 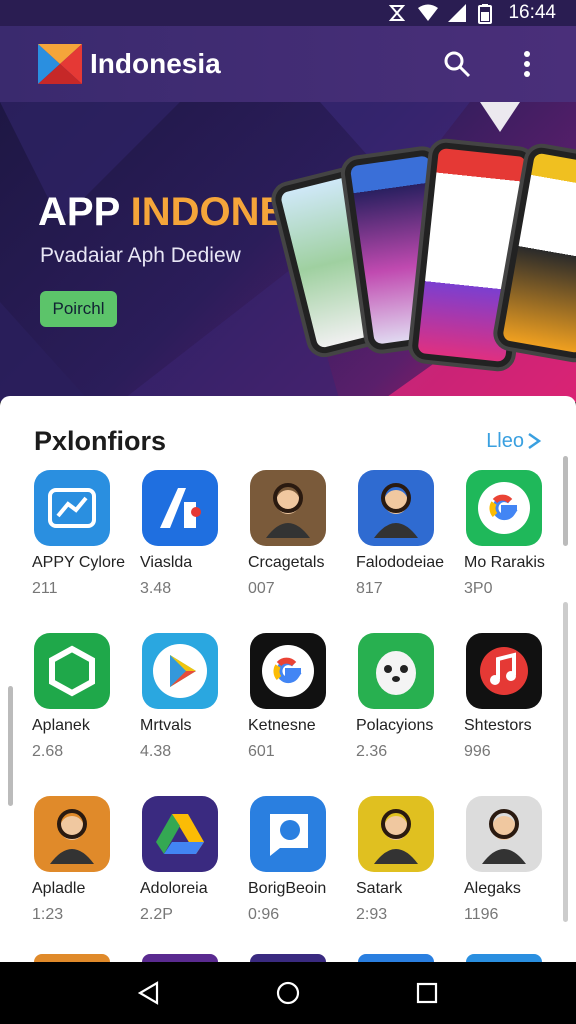 What do you see at coordinates (481, 914) in the screenshot?
I see `app-rating: 1196` at bounding box center [481, 914].